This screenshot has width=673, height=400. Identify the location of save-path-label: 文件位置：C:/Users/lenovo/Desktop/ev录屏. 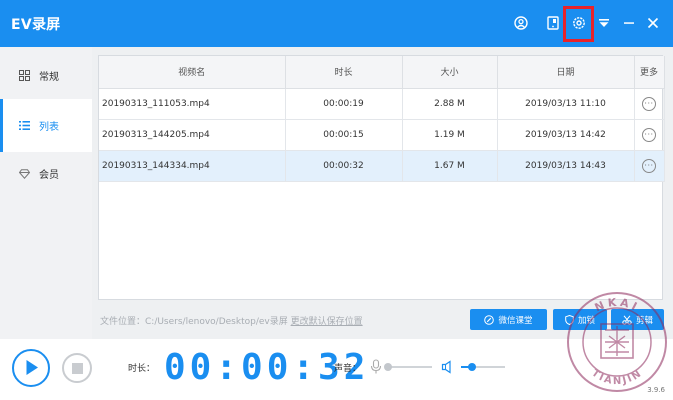
(194, 322).